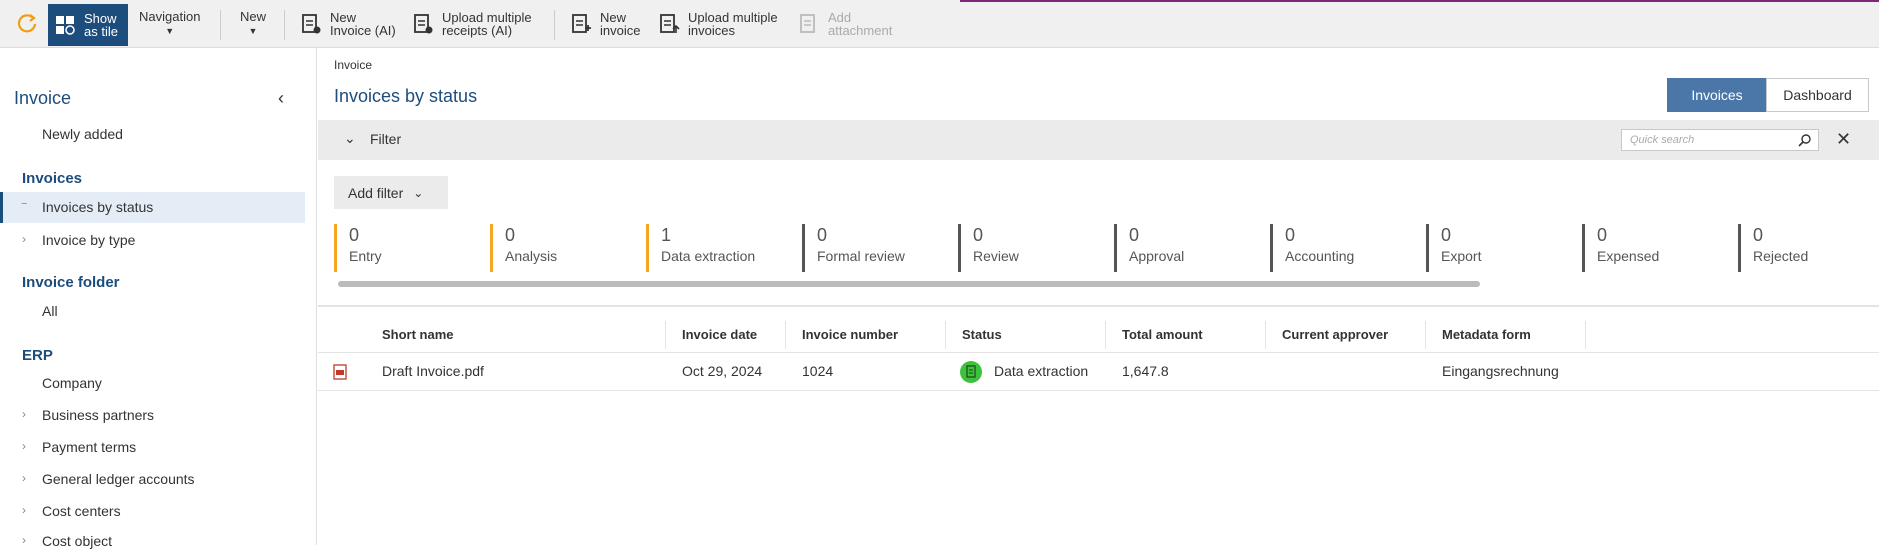 This screenshot has width=1879, height=549. I want to click on upload-receipts-ai-button: Upload multiple receipts (AI), so click(472, 24).